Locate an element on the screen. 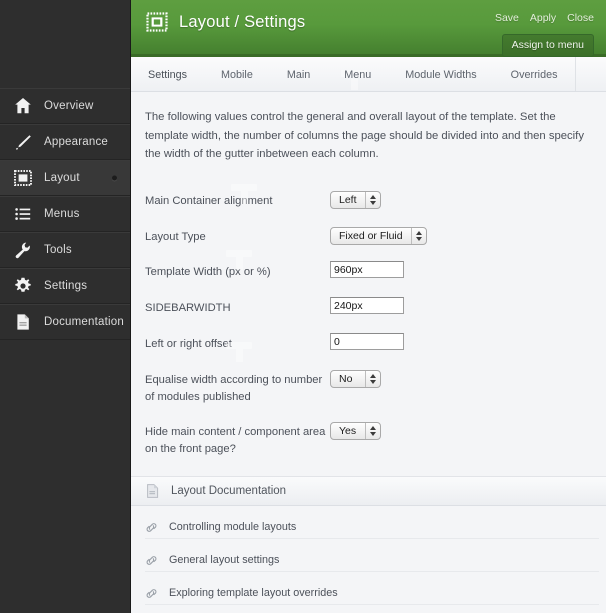  home-icon is located at coordinates (23, 106).